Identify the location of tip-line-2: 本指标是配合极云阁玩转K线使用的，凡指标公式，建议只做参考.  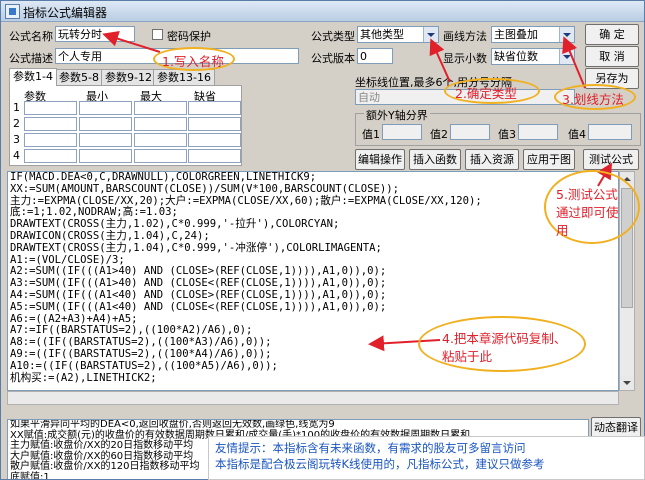
(380, 464).